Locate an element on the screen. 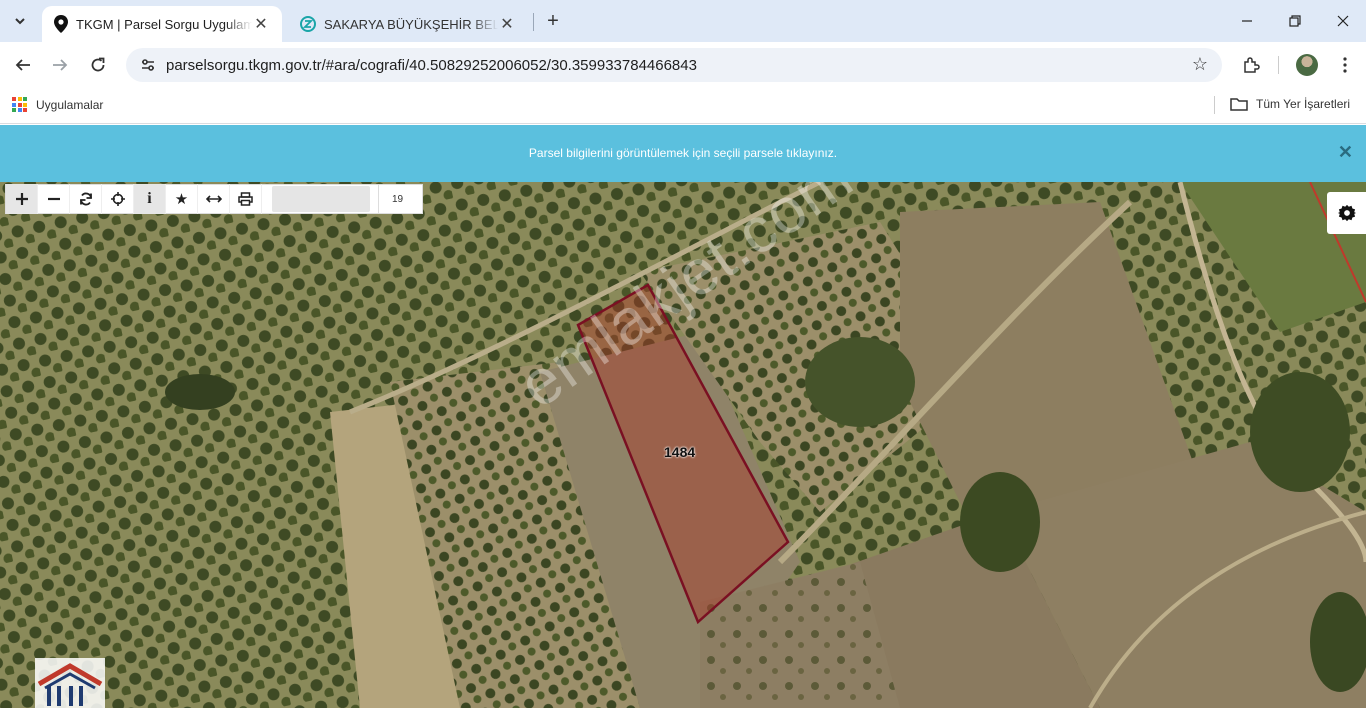 Image resolution: width=1366 pixels, height=708 pixels. arrow-left-icon is located at coordinates (22, 65).